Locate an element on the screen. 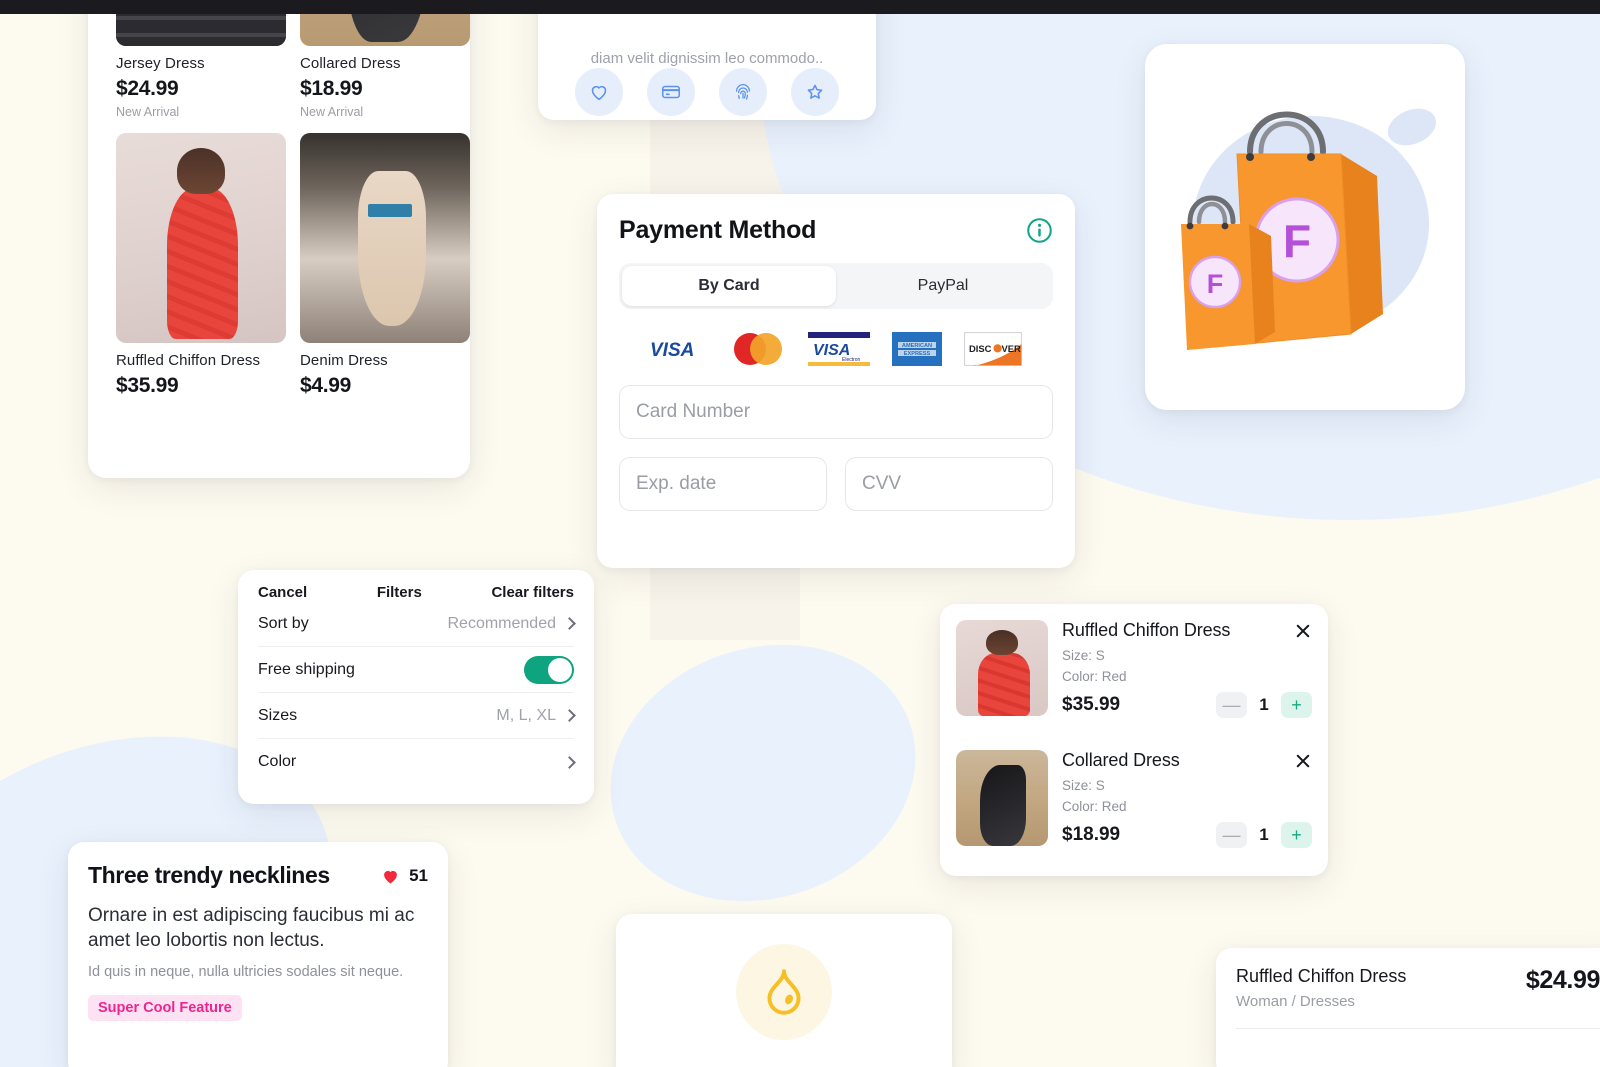 This screenshot has width=1600, height=1067. quick-actions-caption: diam velit dignissim leo commodo.. is located at coordinates (707, 58).